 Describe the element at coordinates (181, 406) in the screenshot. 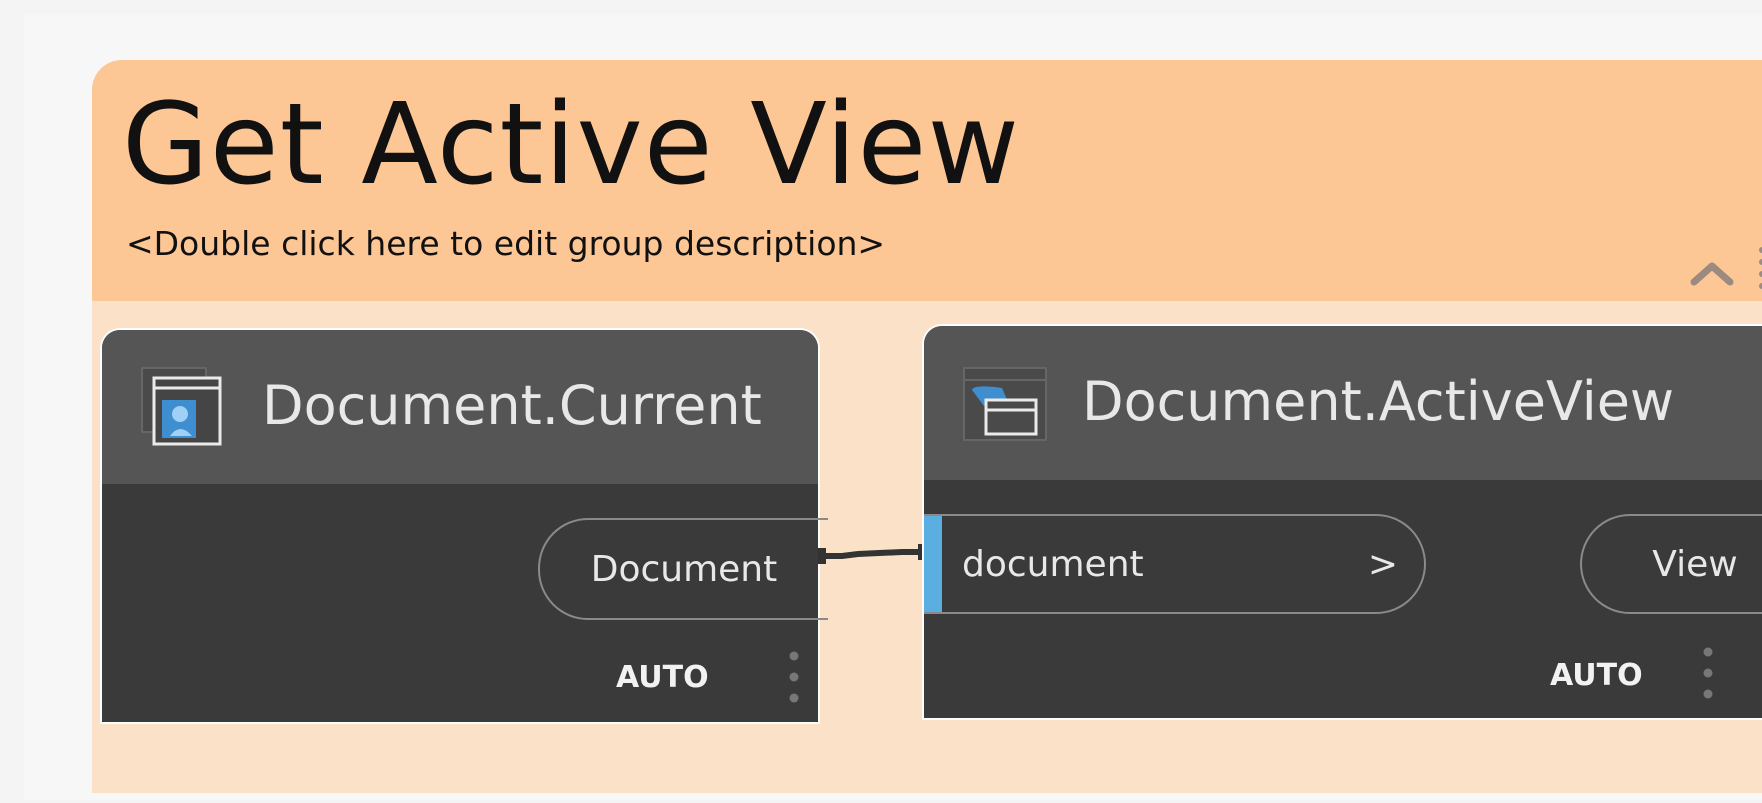

I see `document-current-icon` at that location.